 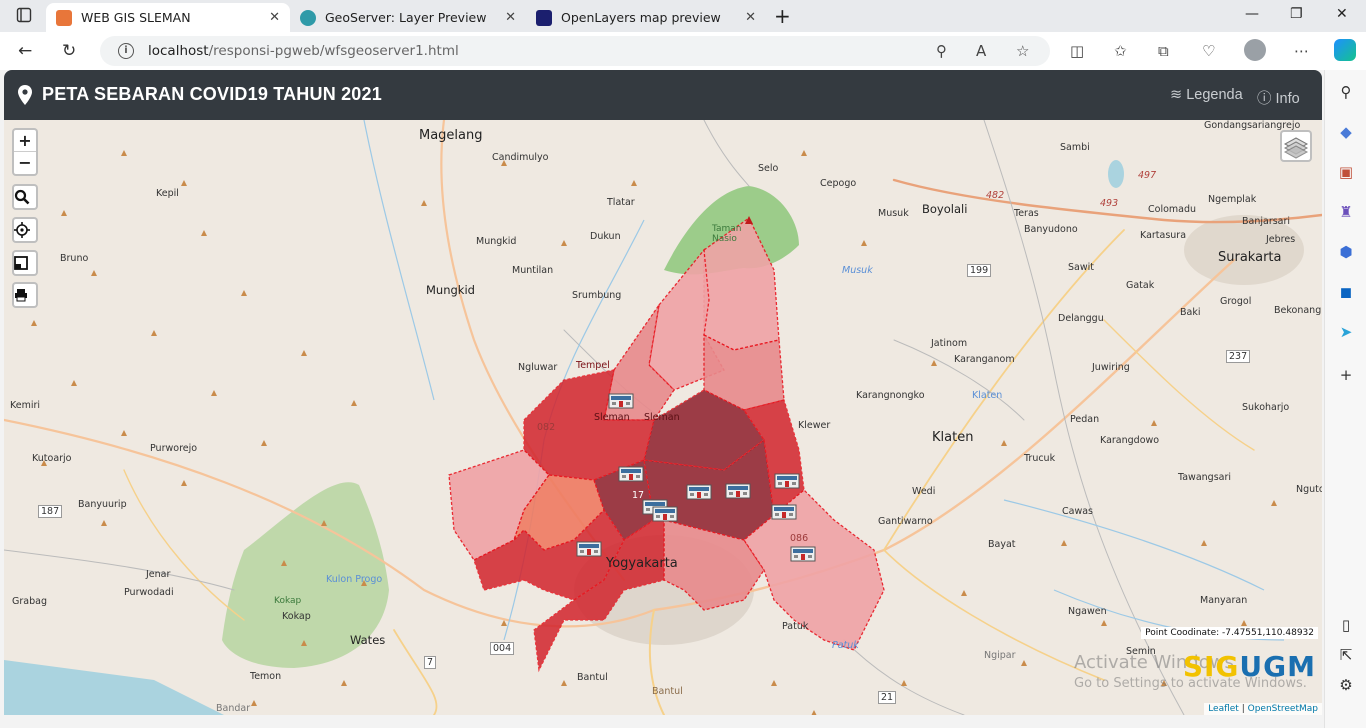 I want to click on place-label: Banyuurip, so click(x=102, y=504).